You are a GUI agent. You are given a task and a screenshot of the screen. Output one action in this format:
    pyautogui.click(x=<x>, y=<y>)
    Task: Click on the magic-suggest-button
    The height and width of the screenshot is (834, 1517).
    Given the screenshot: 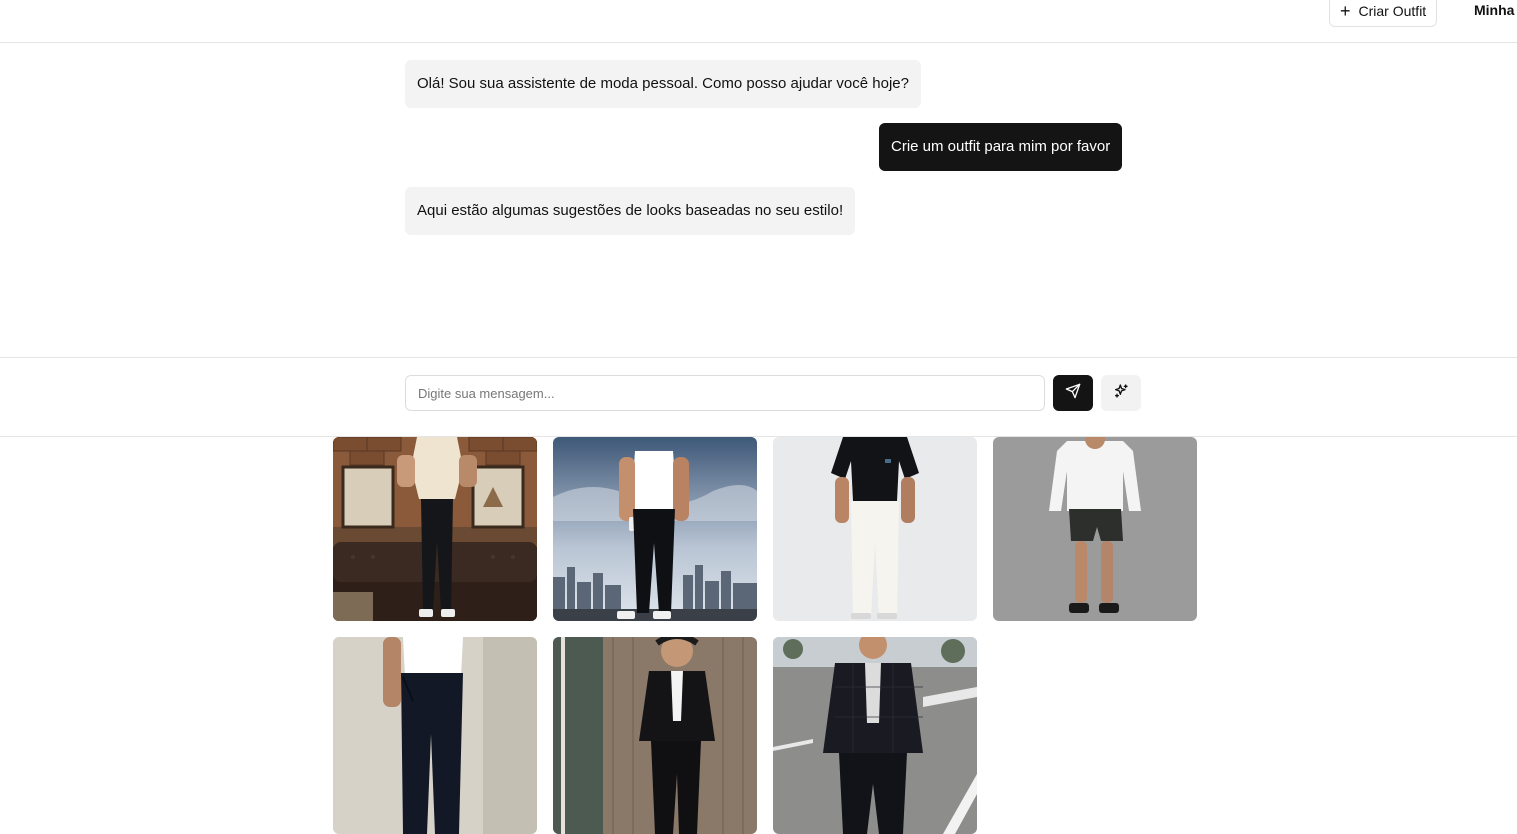 What is the action you would take?
    pyautogui.click(x=1121, y=393)
    